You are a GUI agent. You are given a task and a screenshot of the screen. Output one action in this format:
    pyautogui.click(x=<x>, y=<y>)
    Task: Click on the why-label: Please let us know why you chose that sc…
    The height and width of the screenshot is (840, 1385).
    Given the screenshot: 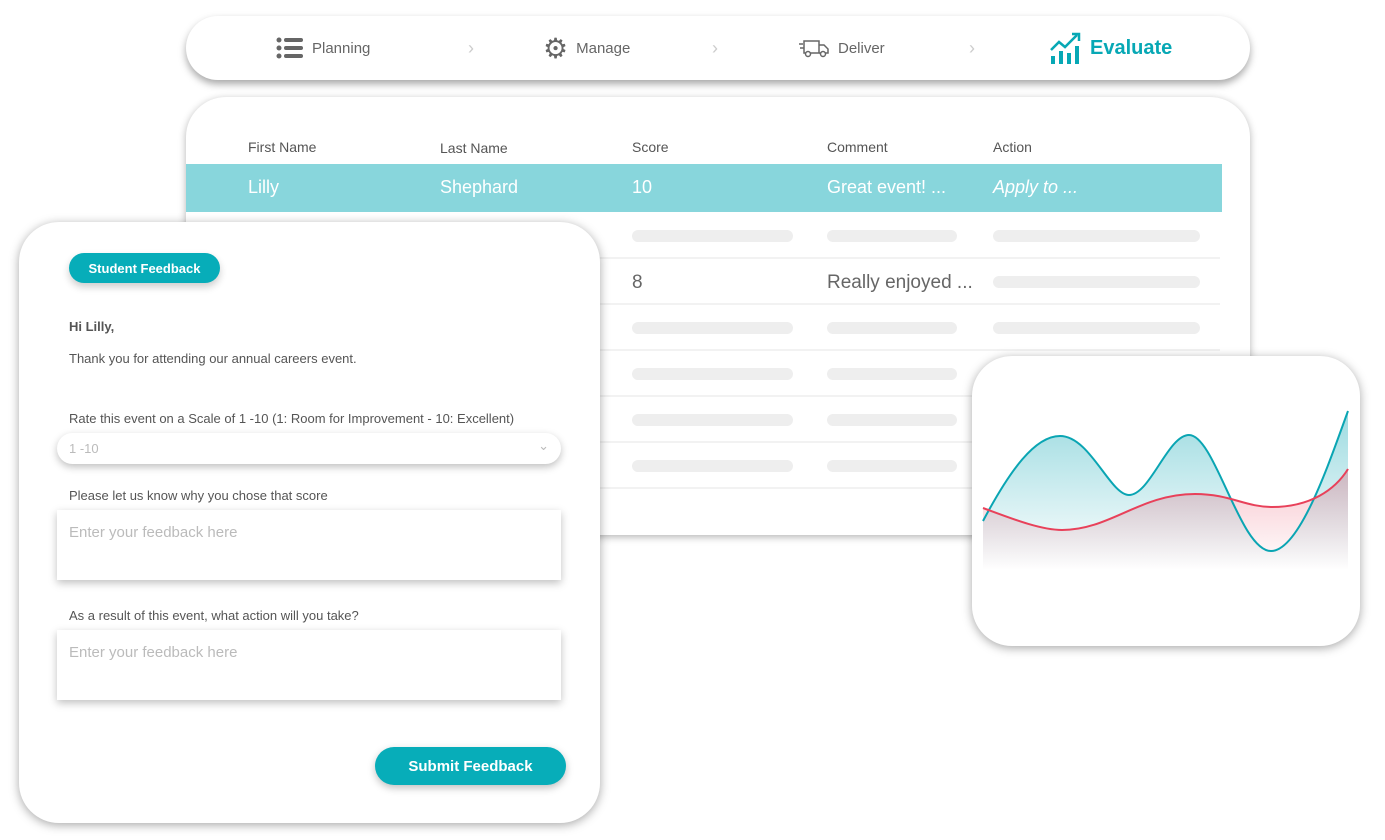 What is the action you would take?
    pyautogui.click(x=198, y=495)
    